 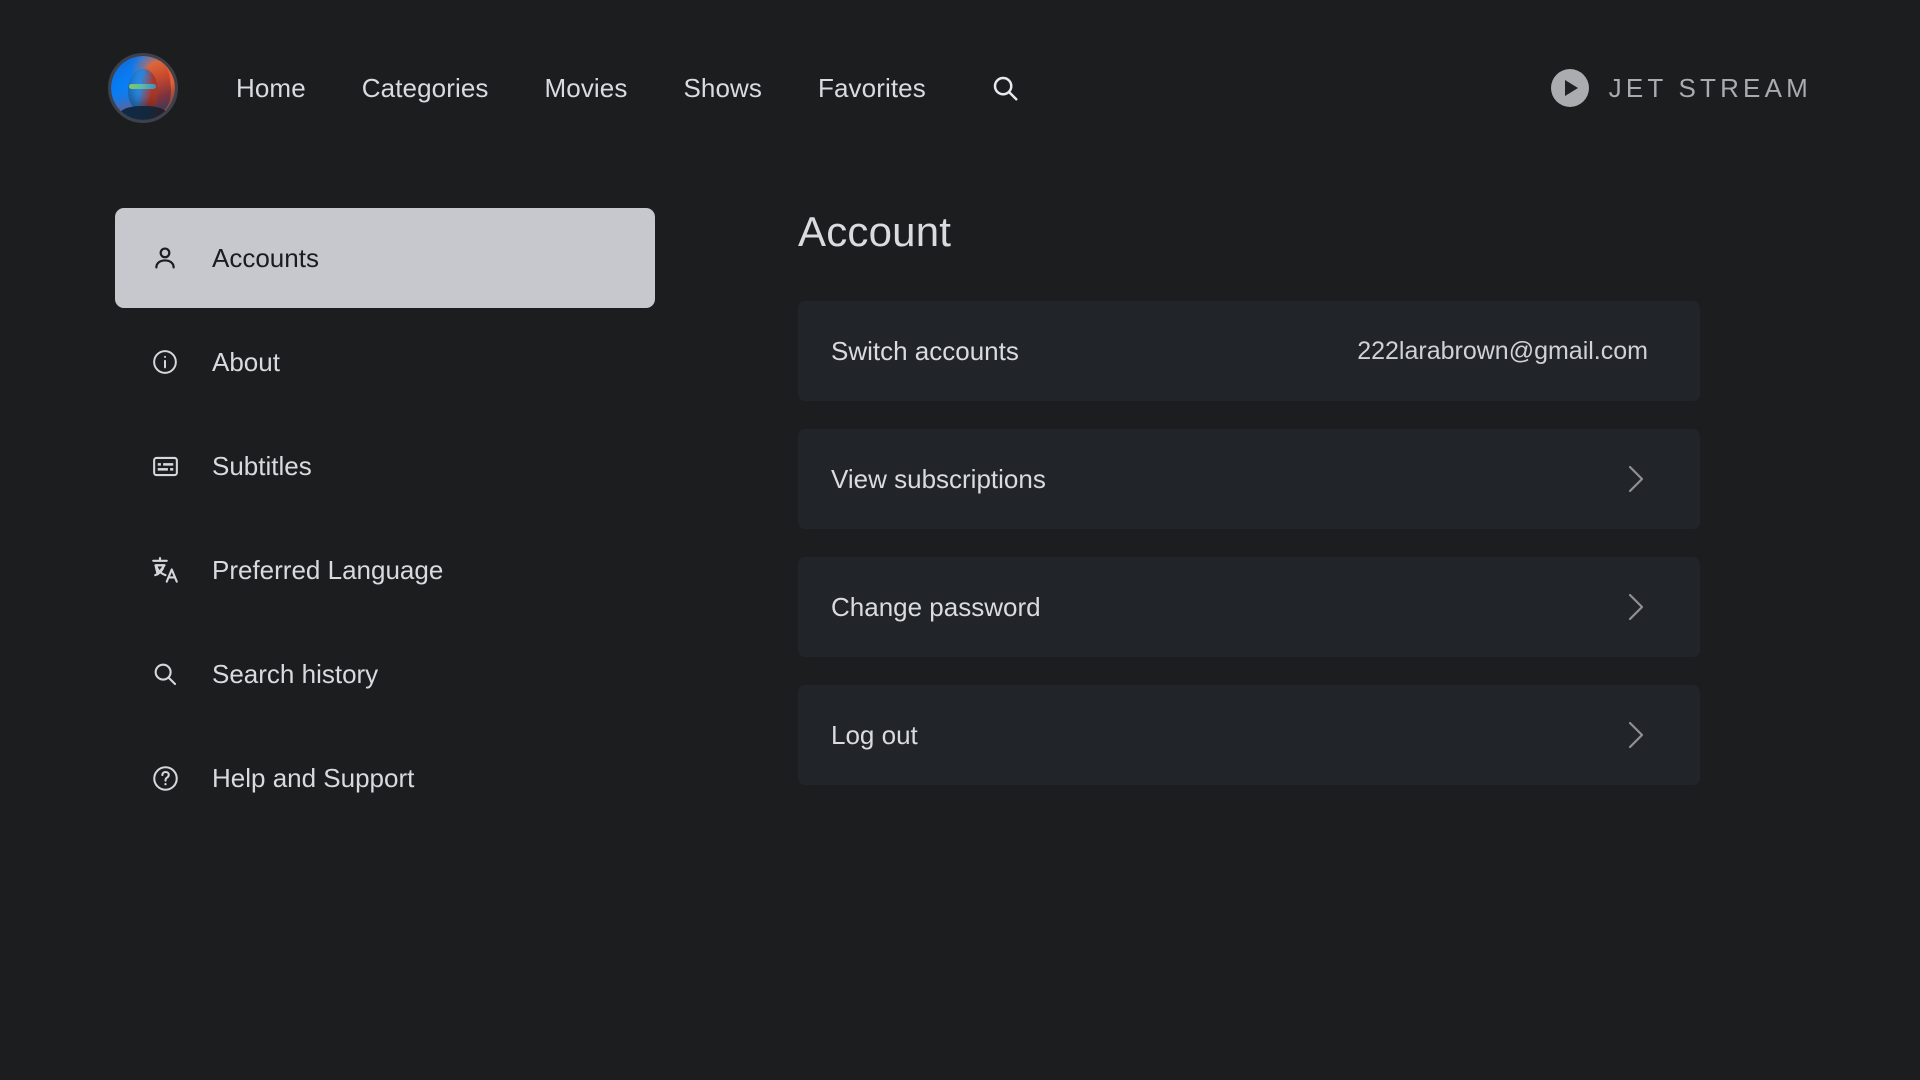 I want to click on sidebar-item-help-and-support: Help and Support, so click(x=385, y=778).